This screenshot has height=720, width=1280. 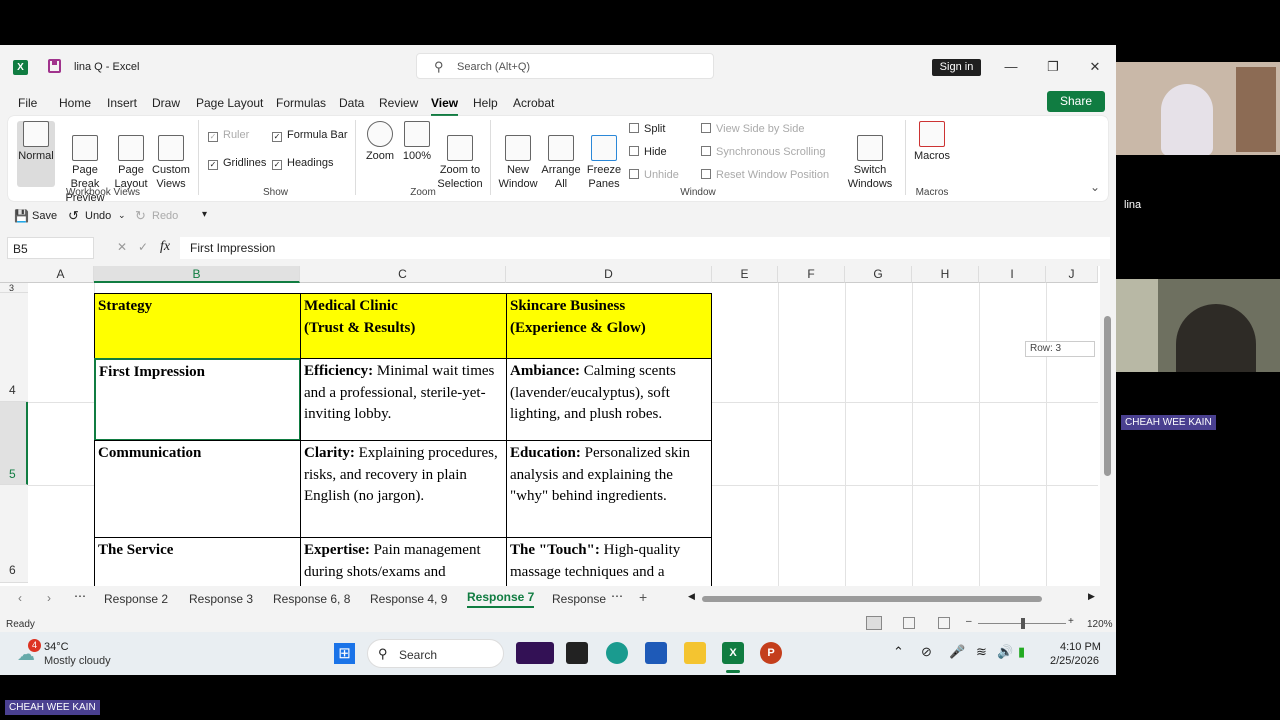 I want to click on col-header-j: J, so click(x=1072, y=274).